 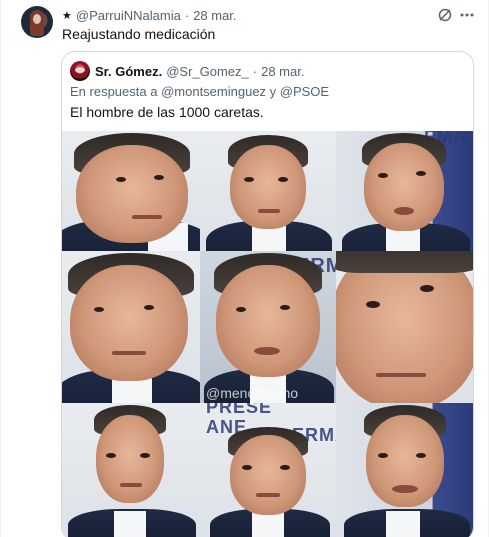 I want to click on star-icon: ★, so click(x=67, y=15).